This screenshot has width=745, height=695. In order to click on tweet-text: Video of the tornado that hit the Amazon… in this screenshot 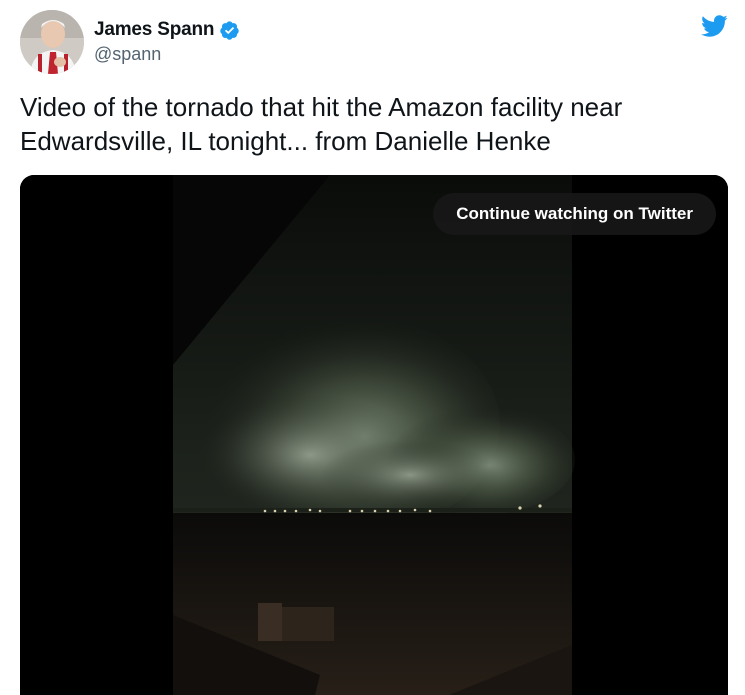, I will do `click(321, 124)`.